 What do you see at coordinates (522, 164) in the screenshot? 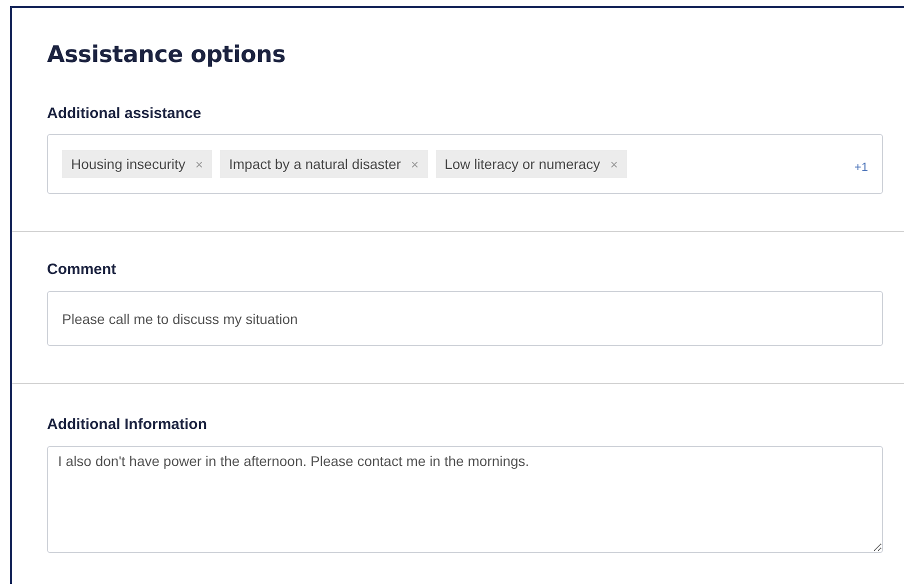
I see `tag-label: Low literacy or numeracy` at bounding box center [522, 164].